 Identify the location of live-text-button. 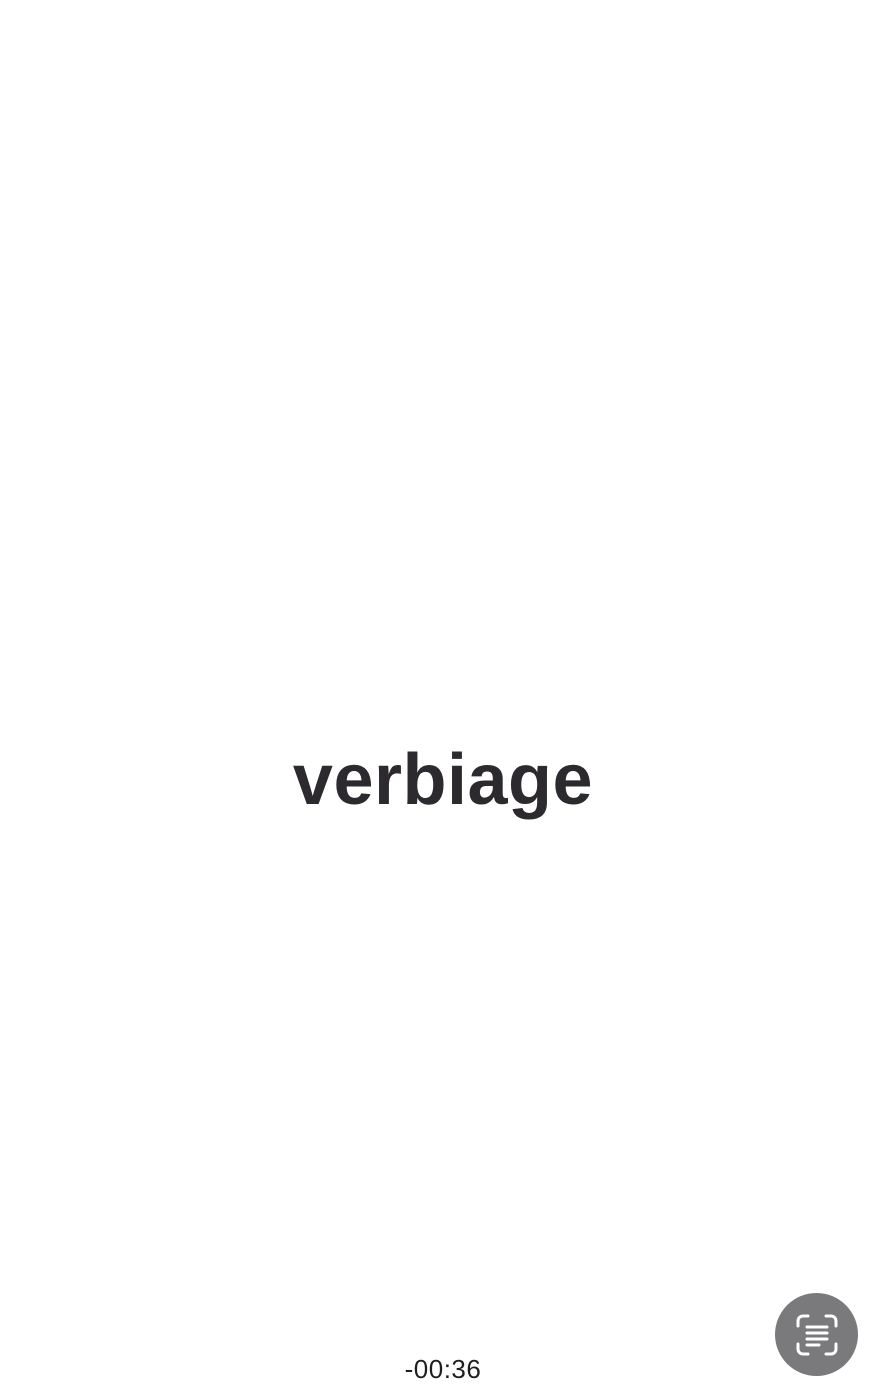
(816, 1334).